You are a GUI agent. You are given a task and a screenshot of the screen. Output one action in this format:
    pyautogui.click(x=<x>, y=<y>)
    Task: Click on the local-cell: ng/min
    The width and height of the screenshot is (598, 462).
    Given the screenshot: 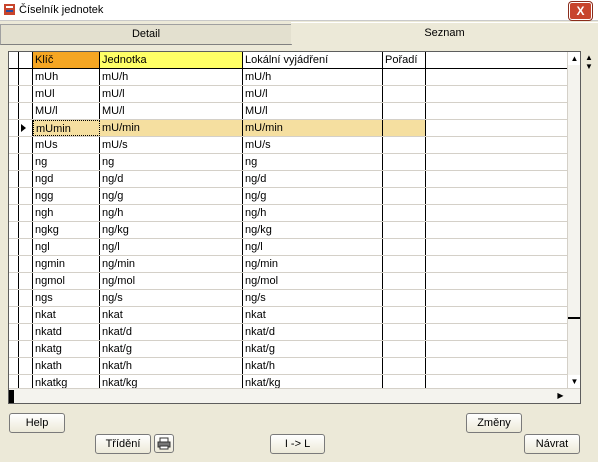 What is the action you would take?
    pyautogui.click(x=313, y=264)
    